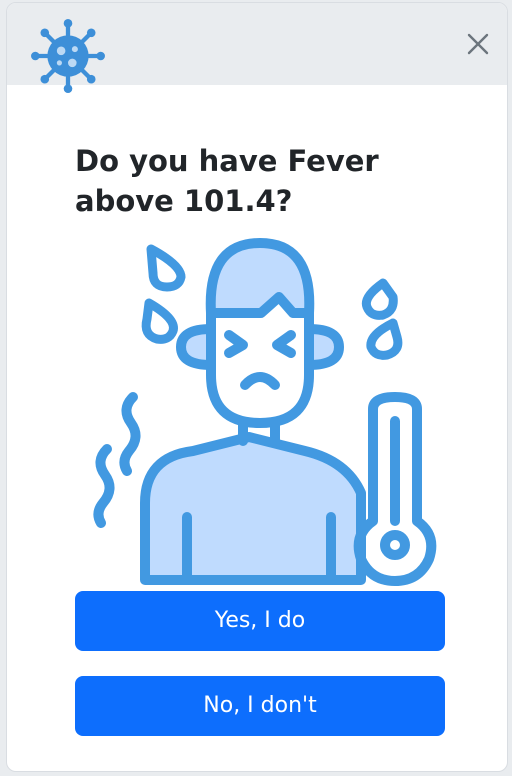 This screenshot has width=512, height=776. What do you see at coordinates (68, 56) in the screenshot?
I see `virus-icon` at bounding box center [68, 56].